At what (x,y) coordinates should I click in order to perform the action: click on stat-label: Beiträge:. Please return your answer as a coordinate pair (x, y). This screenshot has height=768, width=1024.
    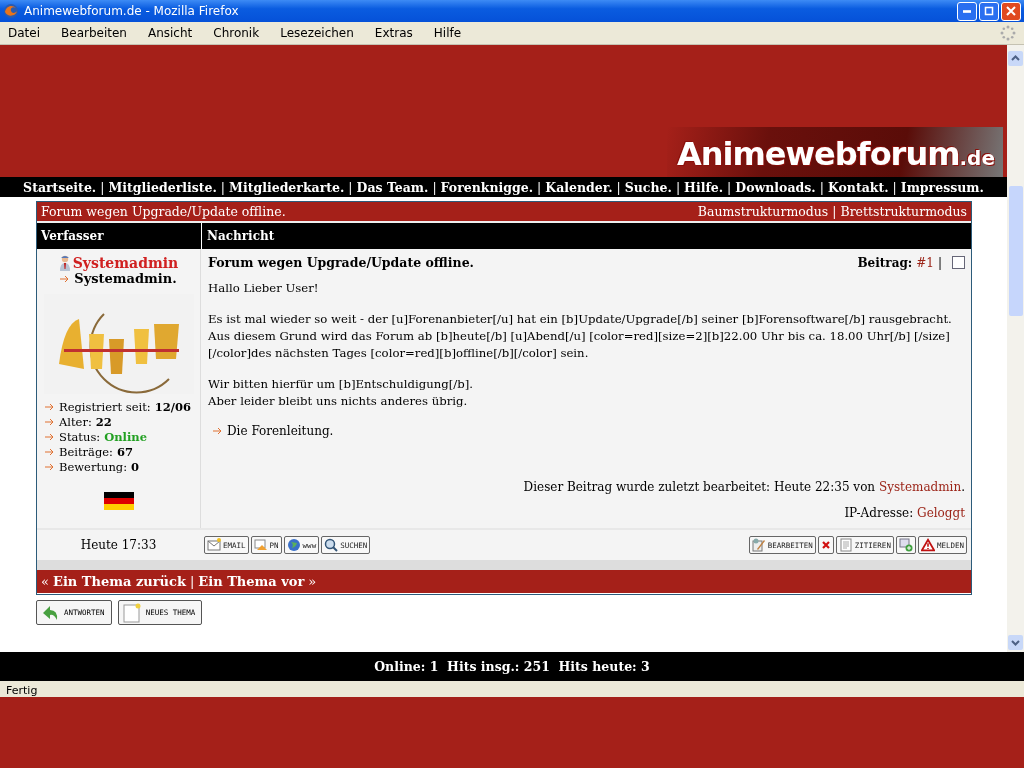
    Looking at the image, I should click on (86, 452).